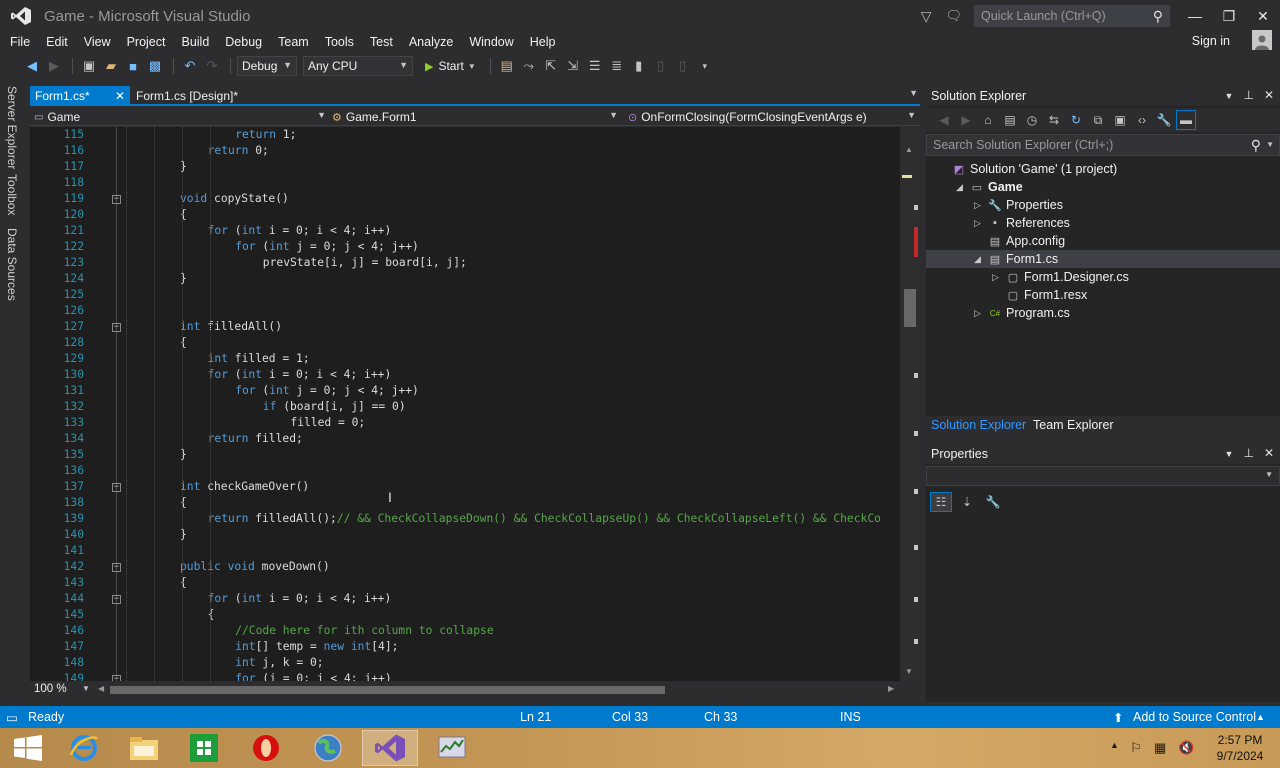  What do you see at coordinates (1103, 145) in the screenshot?
I see `solution-search-input: Search Solution Explorer (Ctrl+;) ⚲ ▼` at bounding box center [1103, 145].